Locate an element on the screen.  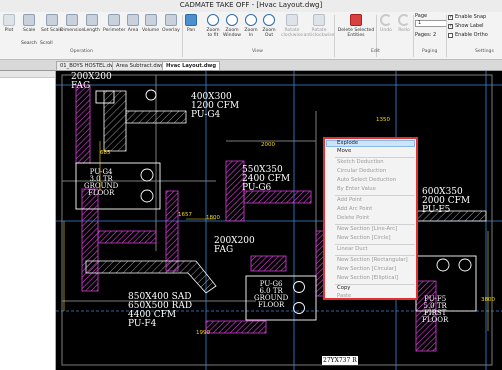
pu-g4-duct-label: 400X300 1200 CFM PU-G4 is located at coordinates (215, 106).